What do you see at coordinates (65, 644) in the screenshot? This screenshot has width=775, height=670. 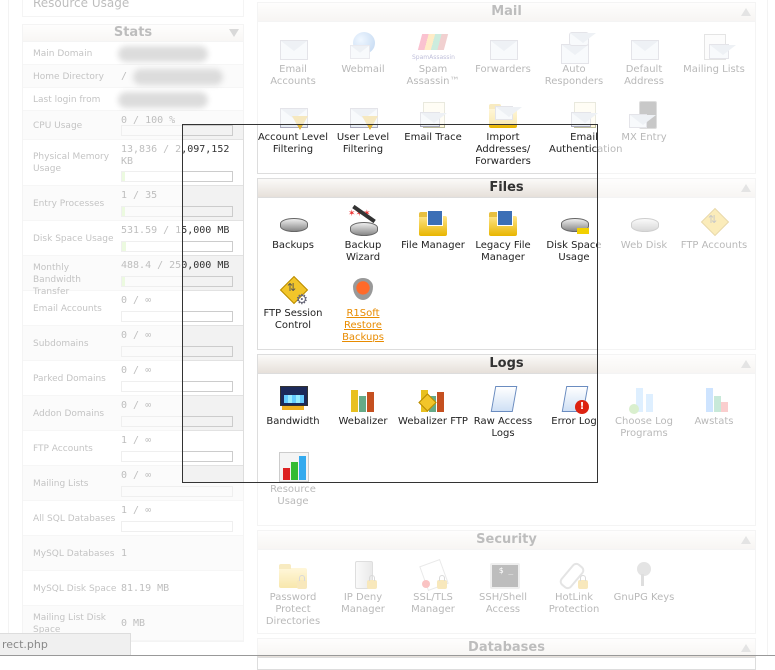 I see `status-bar: rect.php` at bounding box center [65, 644].